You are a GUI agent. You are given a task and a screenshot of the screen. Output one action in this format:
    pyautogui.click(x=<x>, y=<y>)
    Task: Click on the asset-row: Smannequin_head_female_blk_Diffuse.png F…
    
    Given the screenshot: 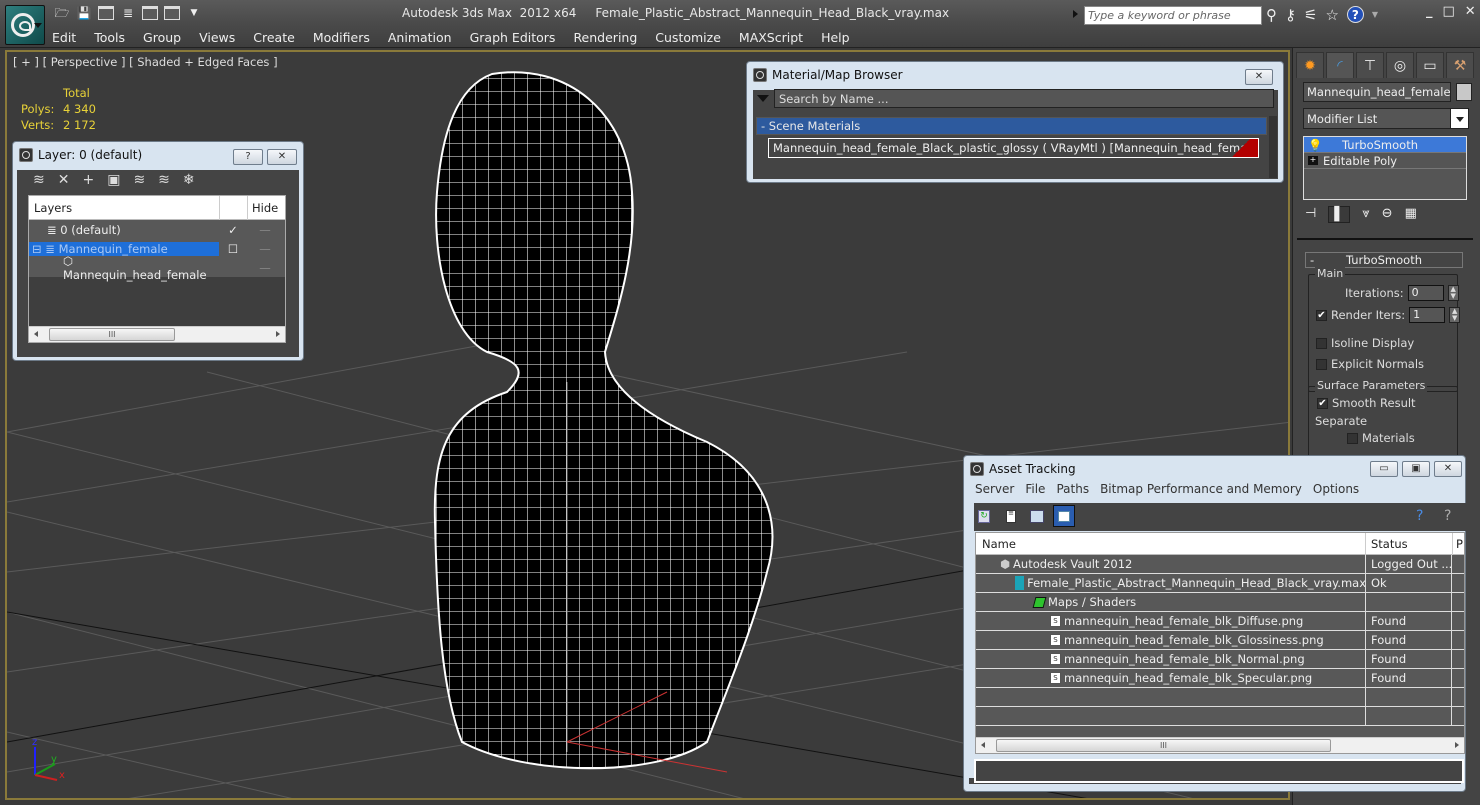 What is the action you would take?
    pyautogui.click(x=1220, y=621)
    